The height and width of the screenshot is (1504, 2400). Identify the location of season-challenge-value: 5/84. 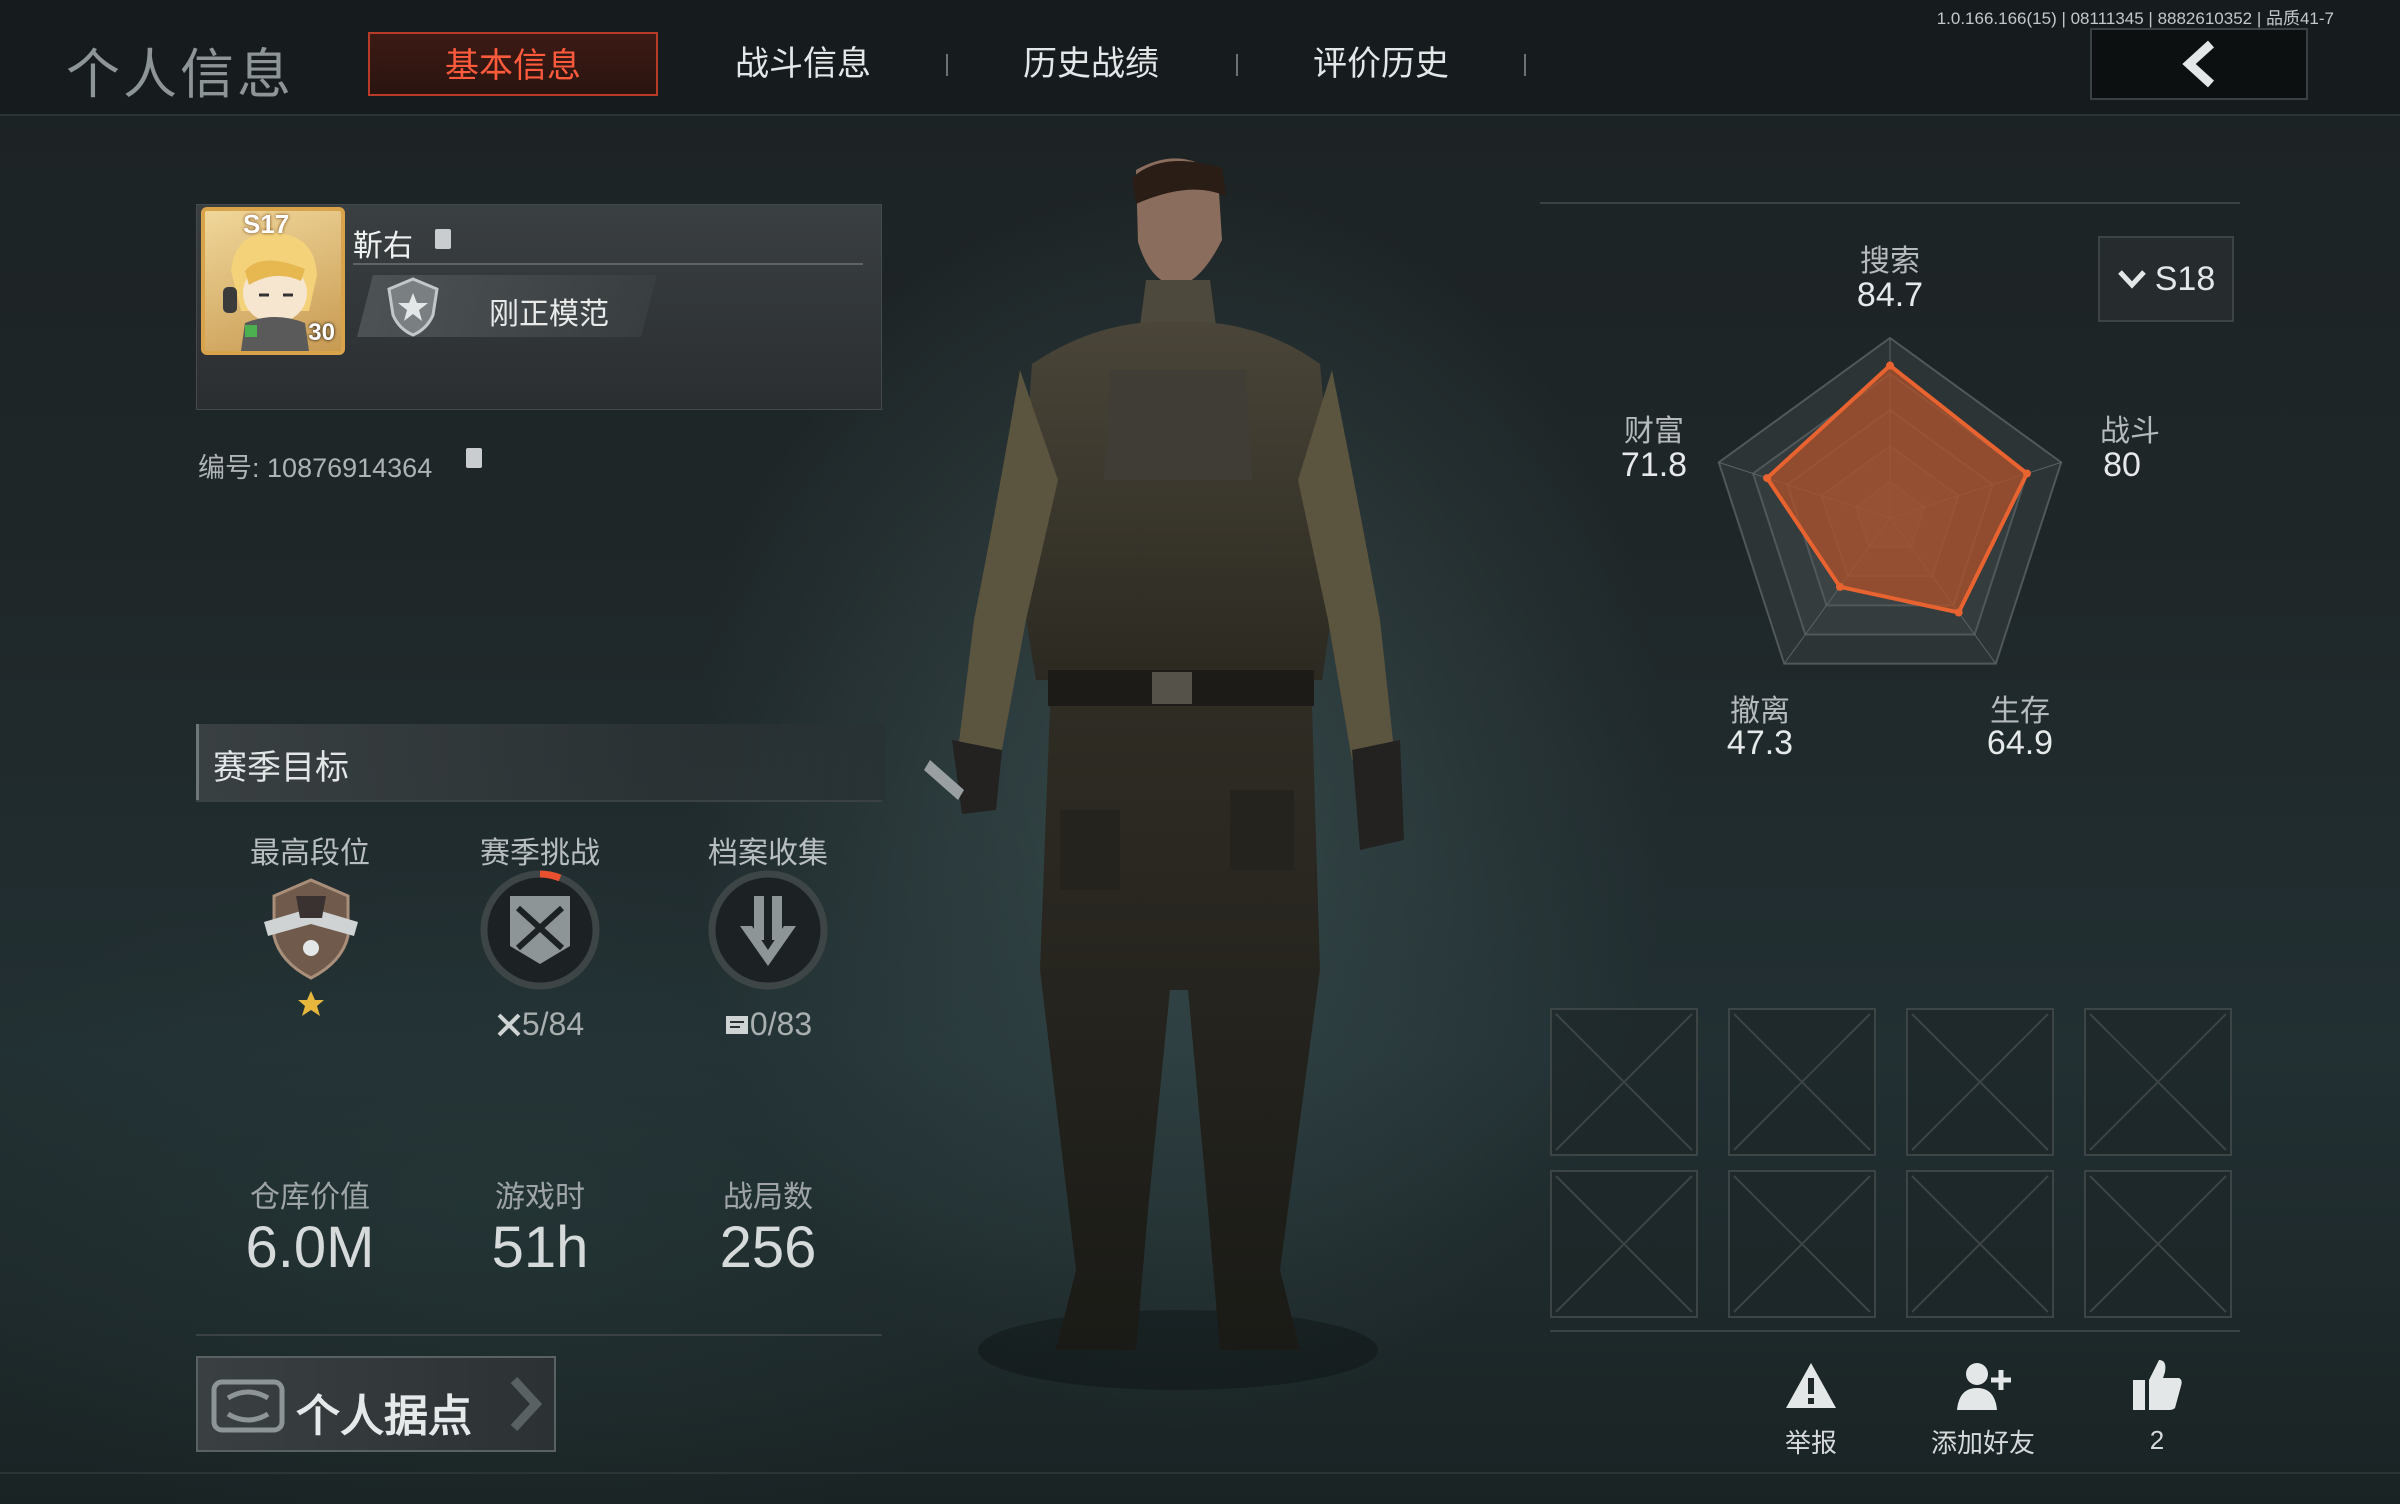
(540, 1024).